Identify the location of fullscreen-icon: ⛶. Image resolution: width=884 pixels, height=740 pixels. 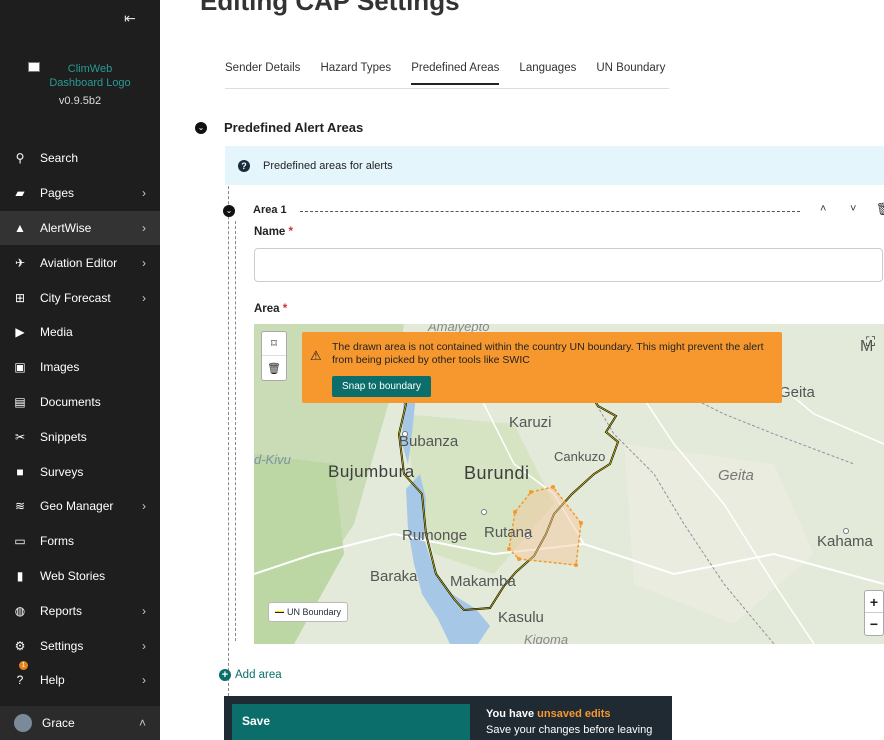
(875, 343).